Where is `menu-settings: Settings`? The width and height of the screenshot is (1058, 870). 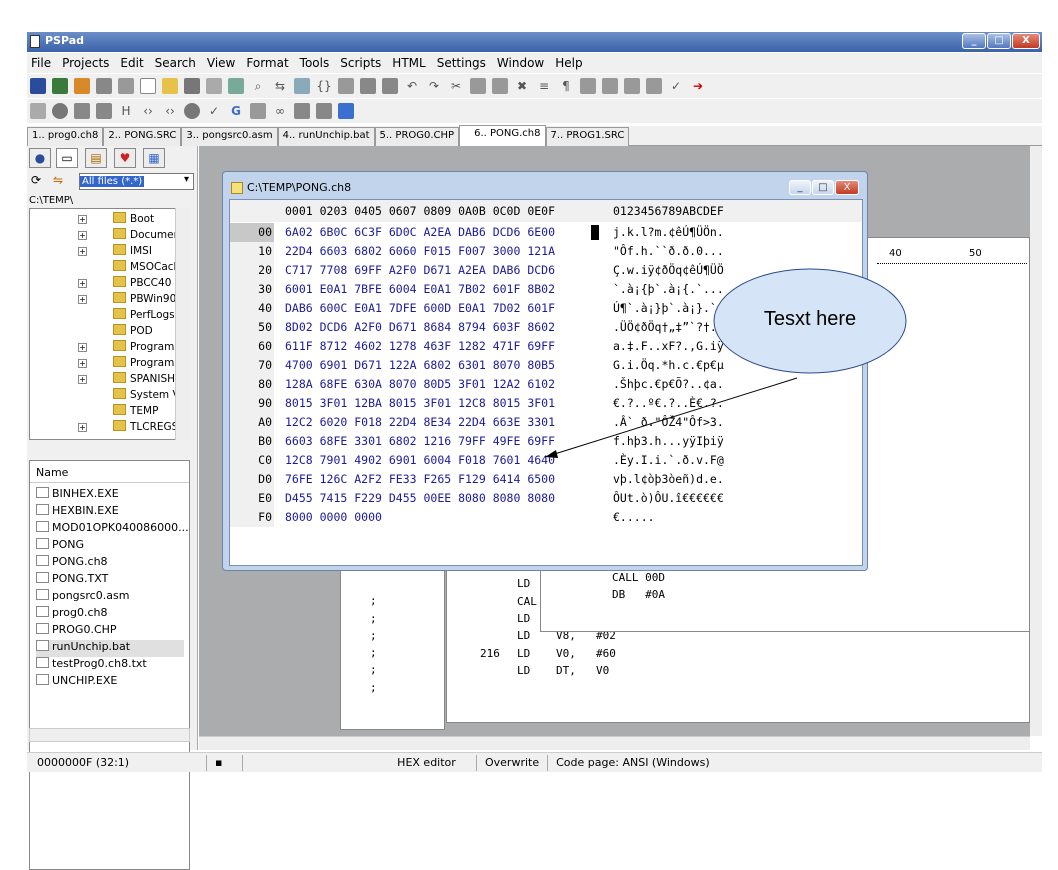 menu-settings: Settings is located at coordinates (461, 63).